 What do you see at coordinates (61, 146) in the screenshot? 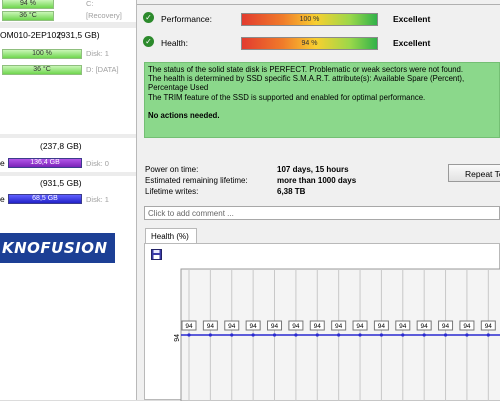
I see `volume-size: (237,8 GB)` at bounding box center [61, 146].